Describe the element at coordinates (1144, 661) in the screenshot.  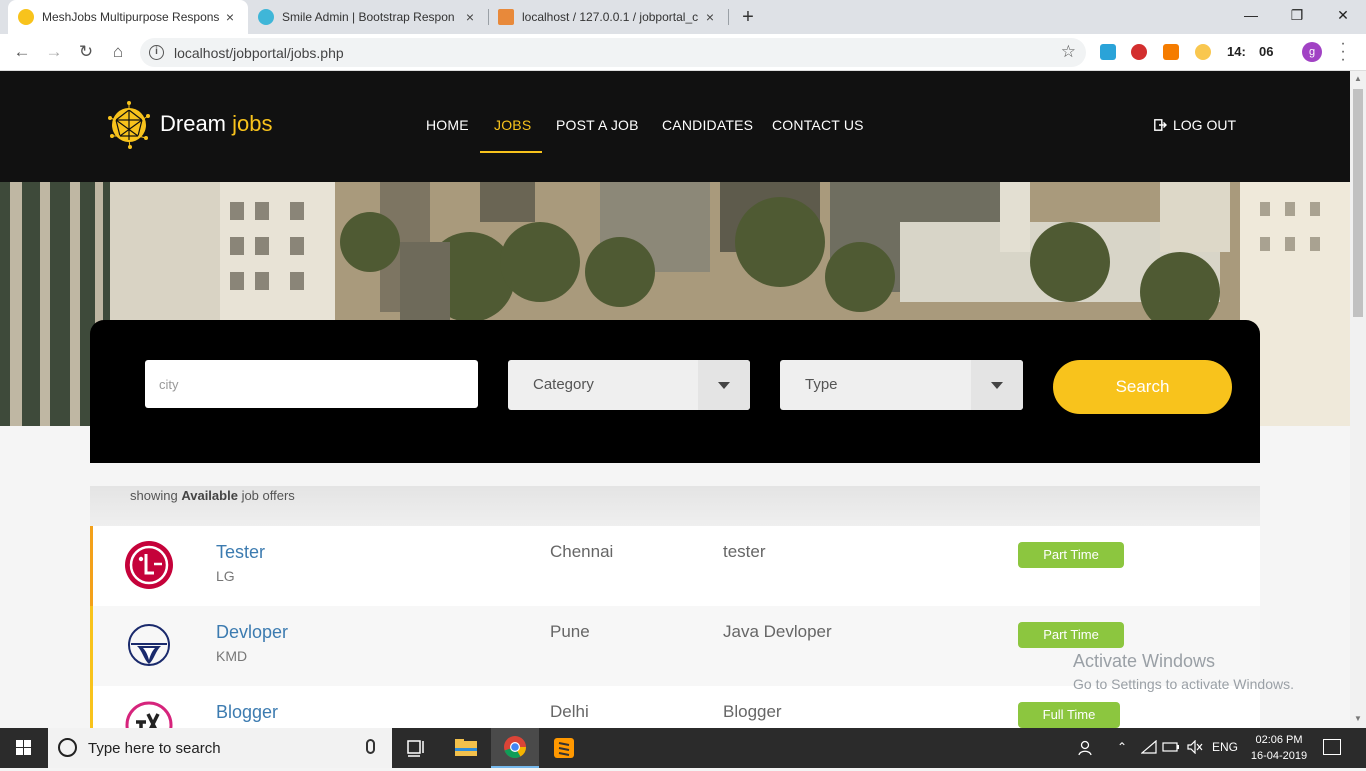
I see `watermark-line1: Activate Windows` at that location.